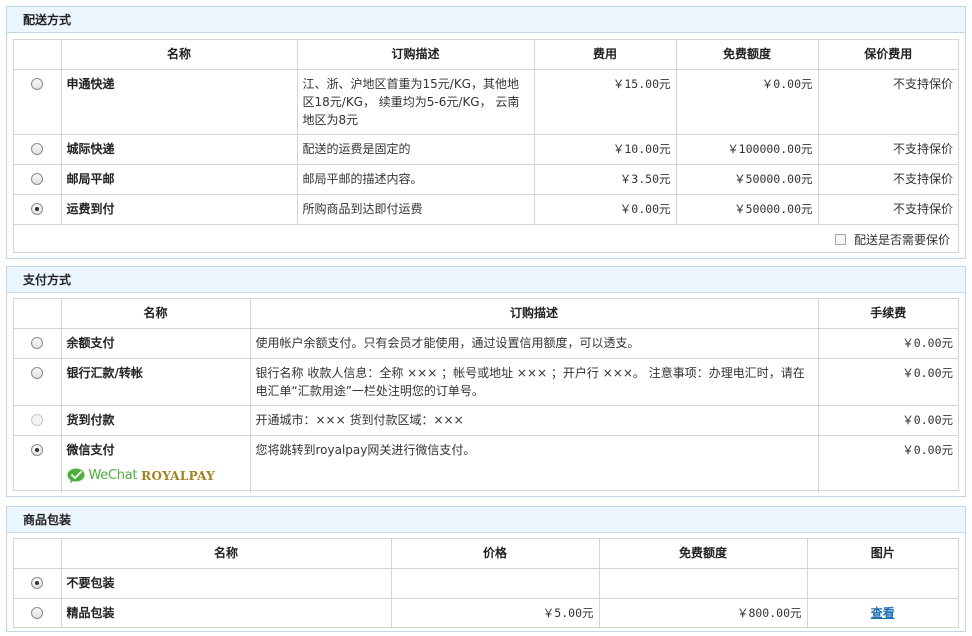 This screenshot has width=972, height=636. I want to click on shipping-radio-youju, so click(37, 178).